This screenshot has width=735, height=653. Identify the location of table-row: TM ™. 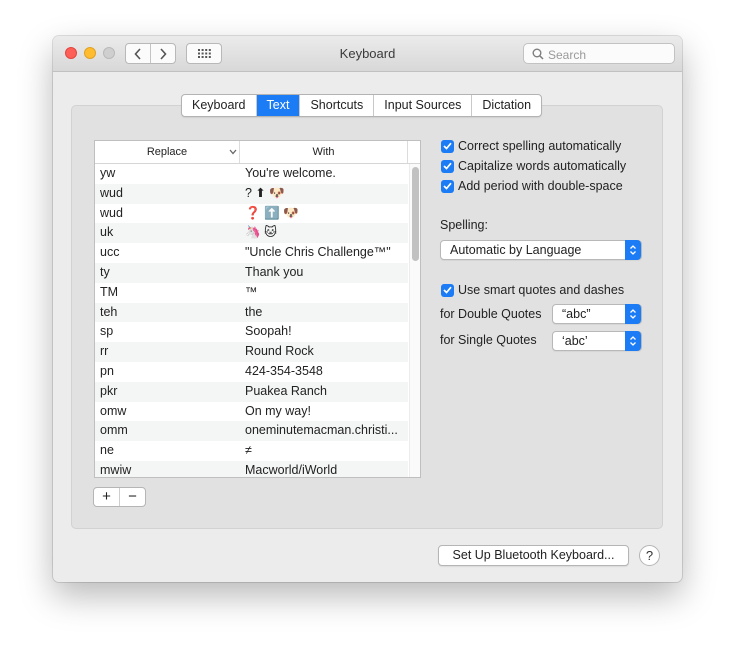
(251, 293).